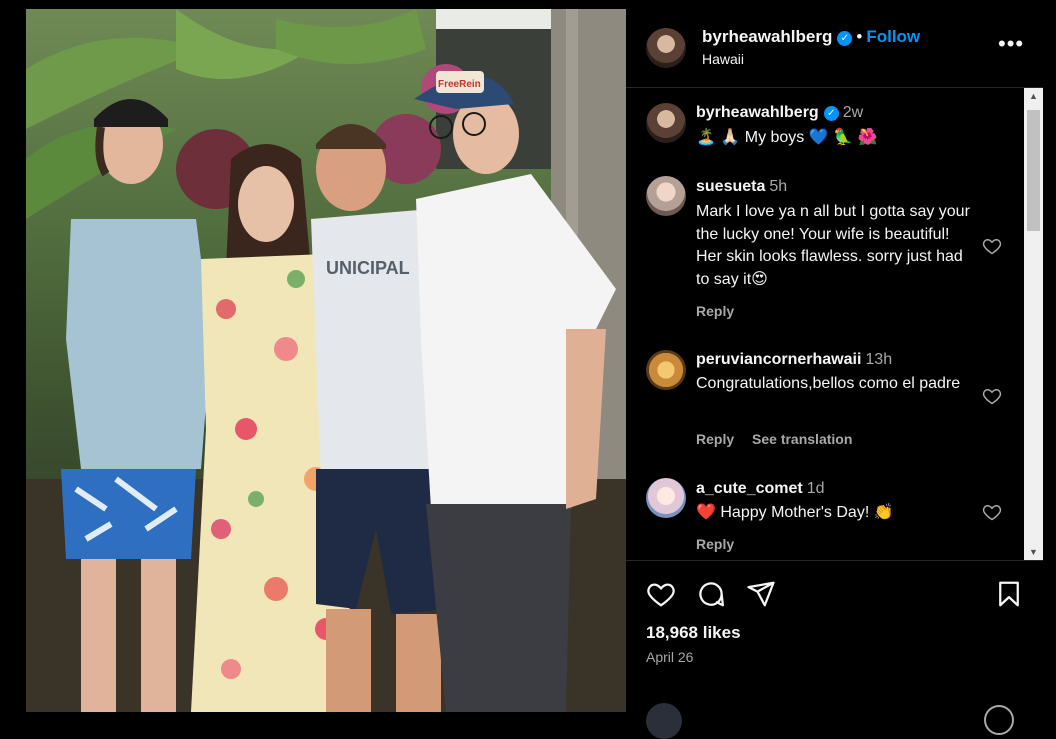 This screenshot has width=1056, height=739. What do you see at coordinates (1009, 594) in the screenshot?
I see `save-icon` at bounding box center [1009, 594].